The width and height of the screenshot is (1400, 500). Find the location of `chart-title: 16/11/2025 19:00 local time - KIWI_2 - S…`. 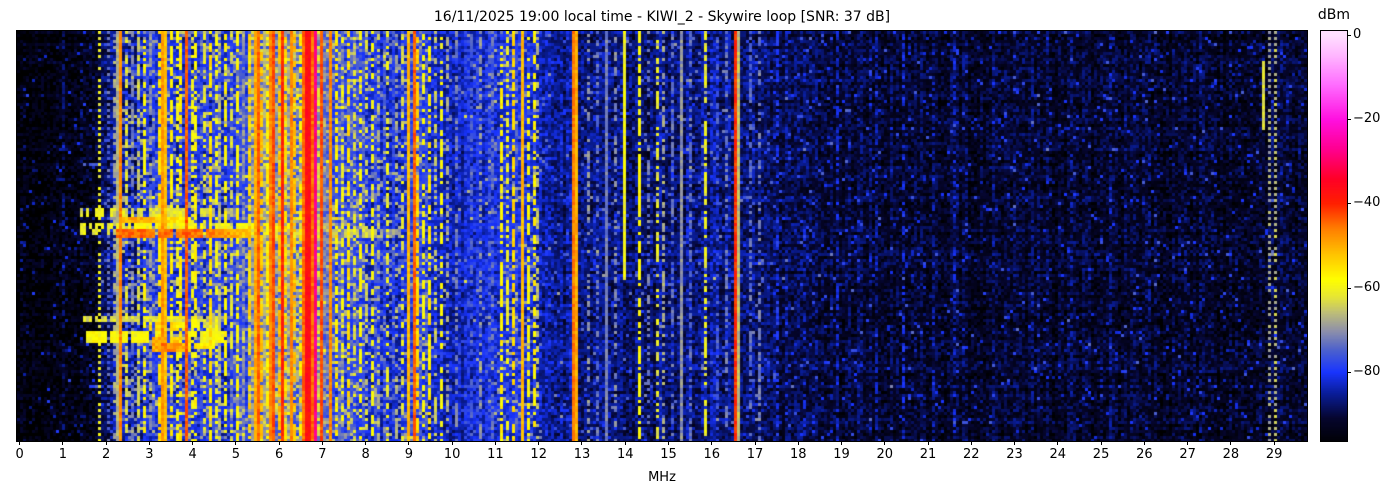

chart-title: 16/11/2025 19:00 local time - KIWI_2 - S… is located at coordinates (662, 17).